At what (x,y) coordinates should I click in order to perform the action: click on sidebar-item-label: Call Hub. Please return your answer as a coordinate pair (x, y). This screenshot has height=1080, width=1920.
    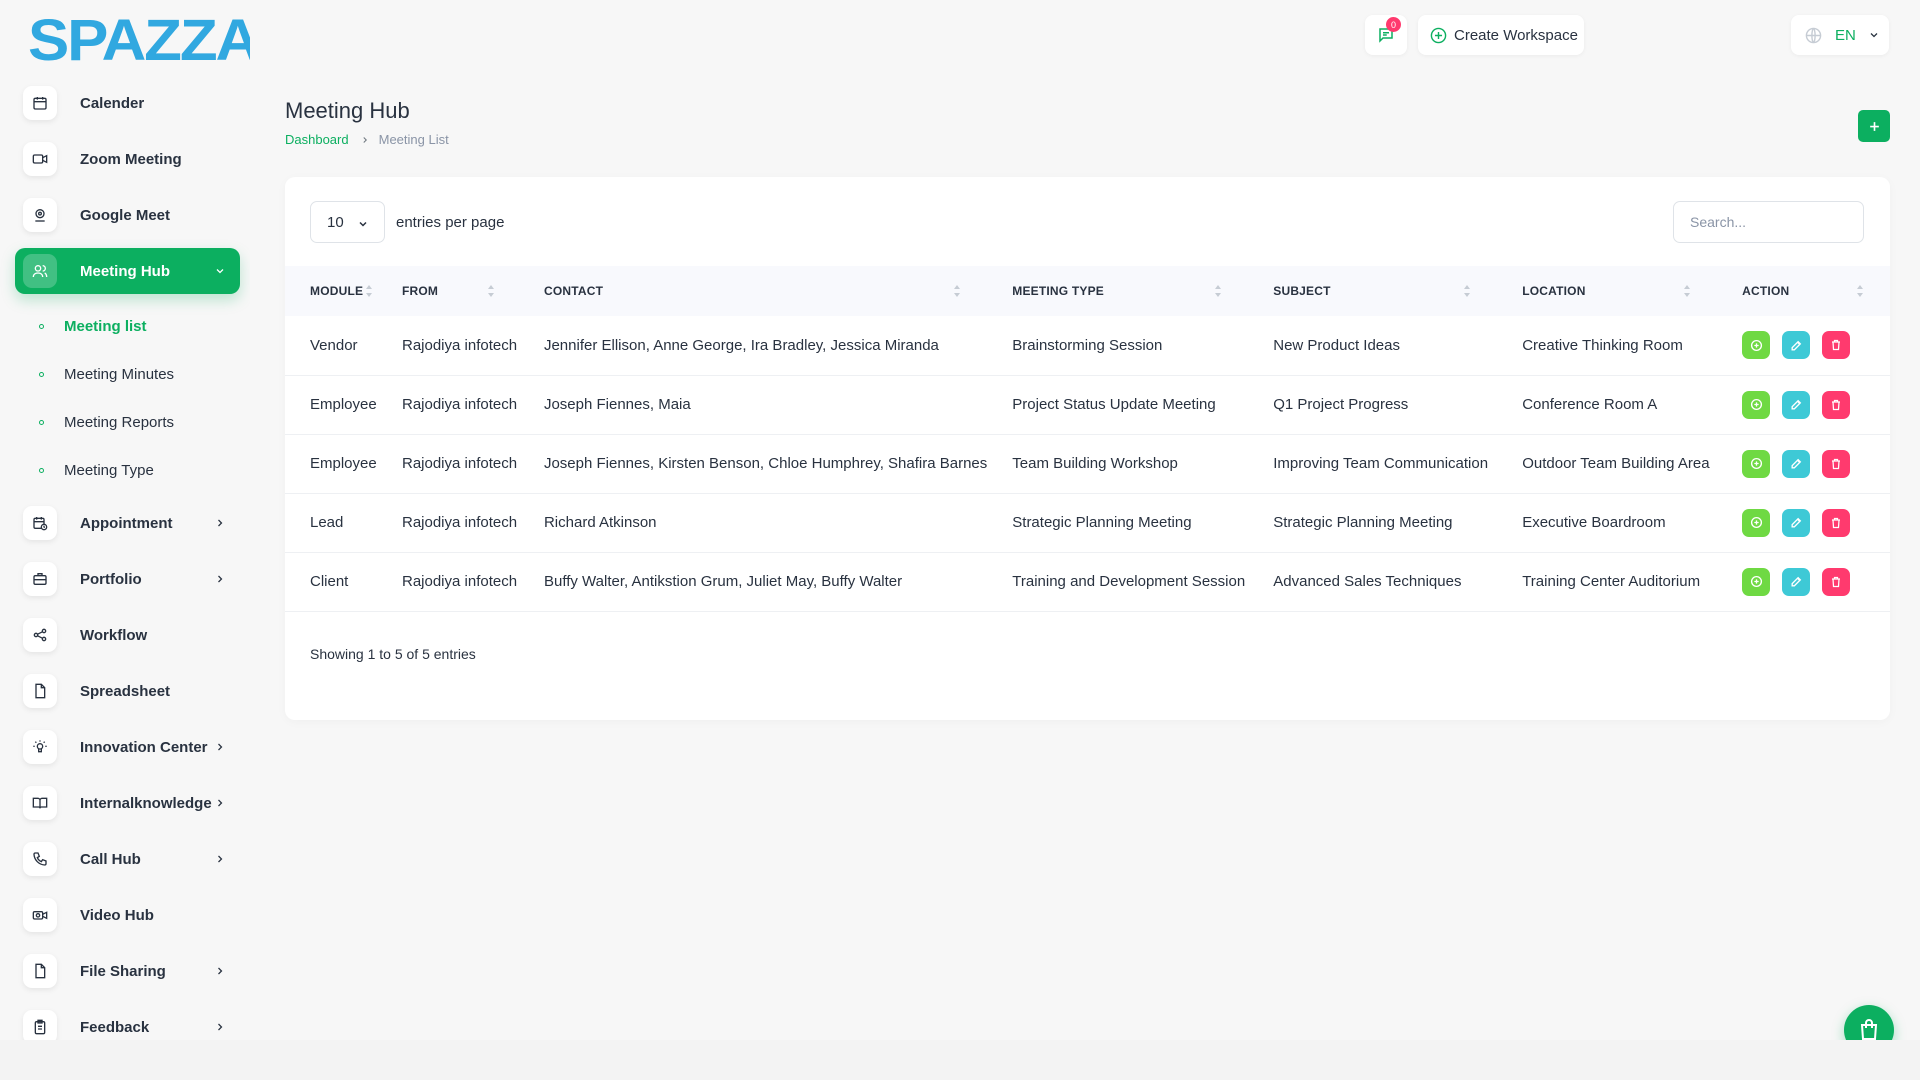
    Looking at the image, I should click on (110, 859).